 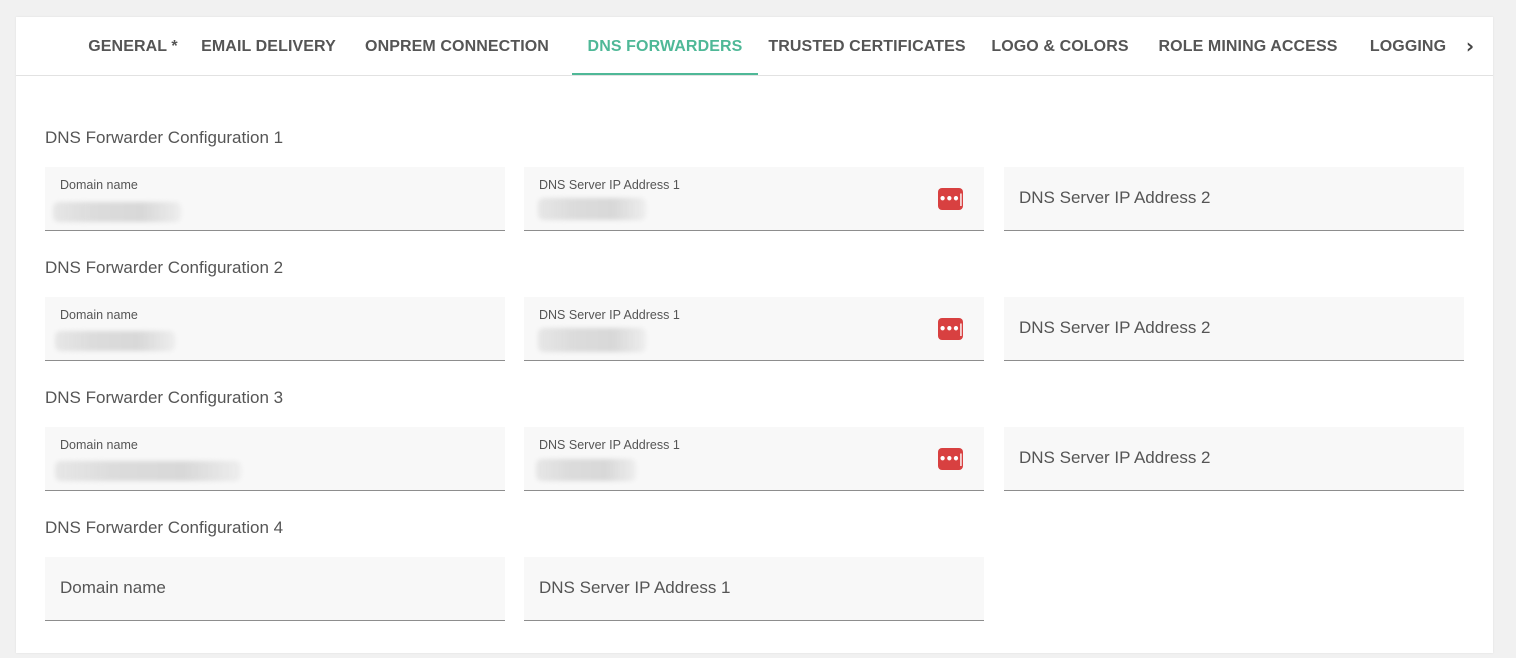 What do you see at coordinates (665, 74) in the screenshot?
I see `active-tab-indicator` at bounding box center [665, 74].